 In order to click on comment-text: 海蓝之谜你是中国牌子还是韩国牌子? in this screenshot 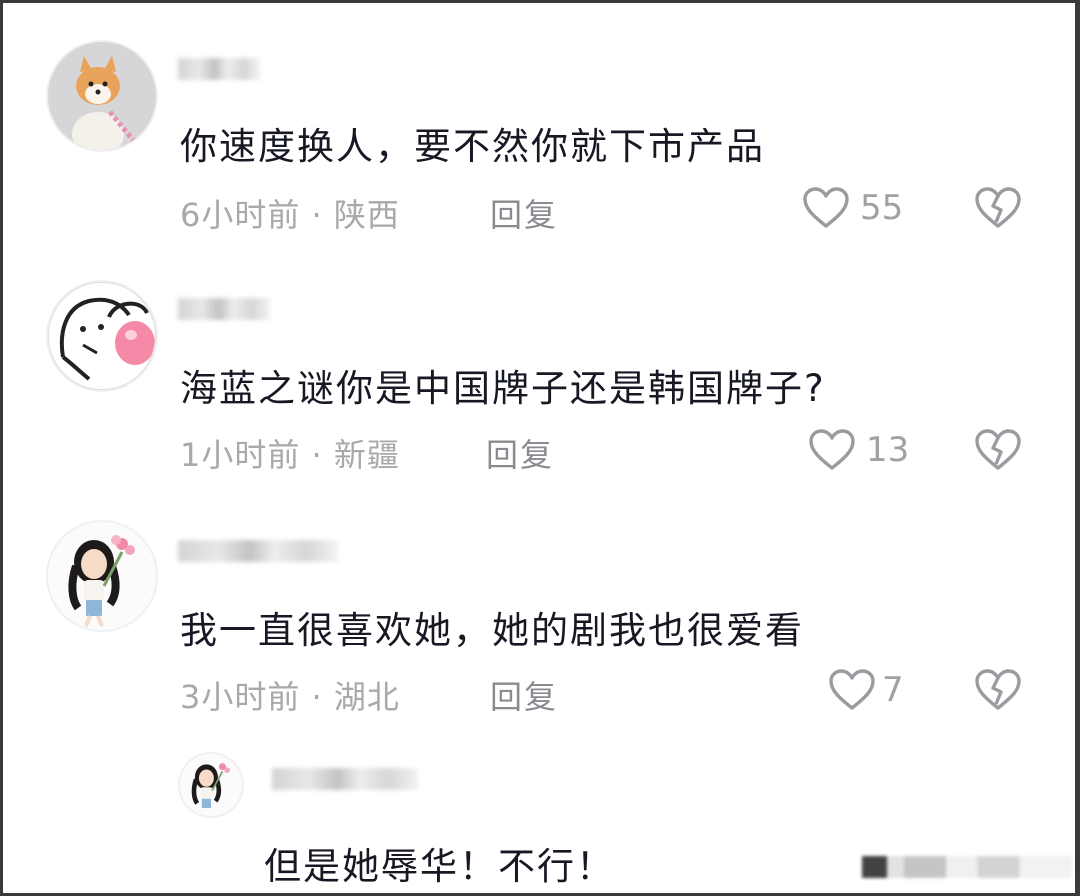, I will do `click(503, 388)`.